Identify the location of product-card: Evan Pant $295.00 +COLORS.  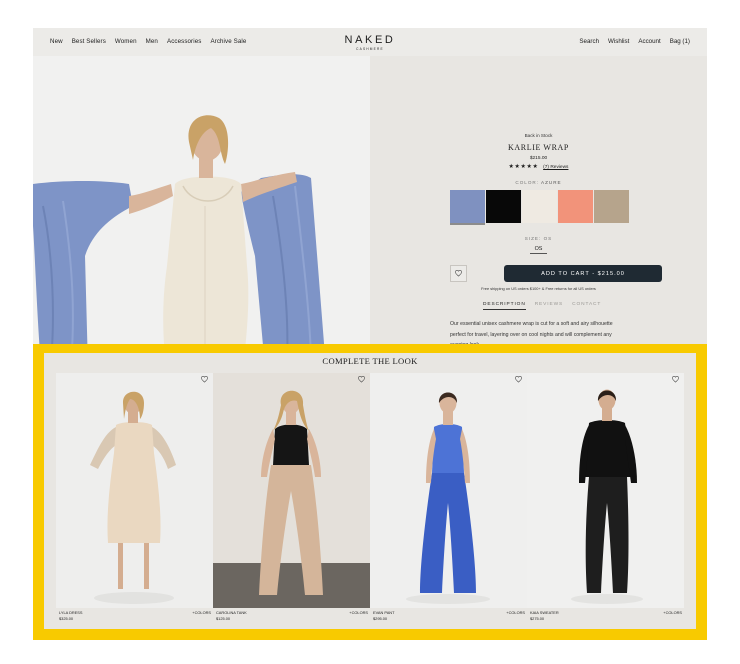
(448, 497).